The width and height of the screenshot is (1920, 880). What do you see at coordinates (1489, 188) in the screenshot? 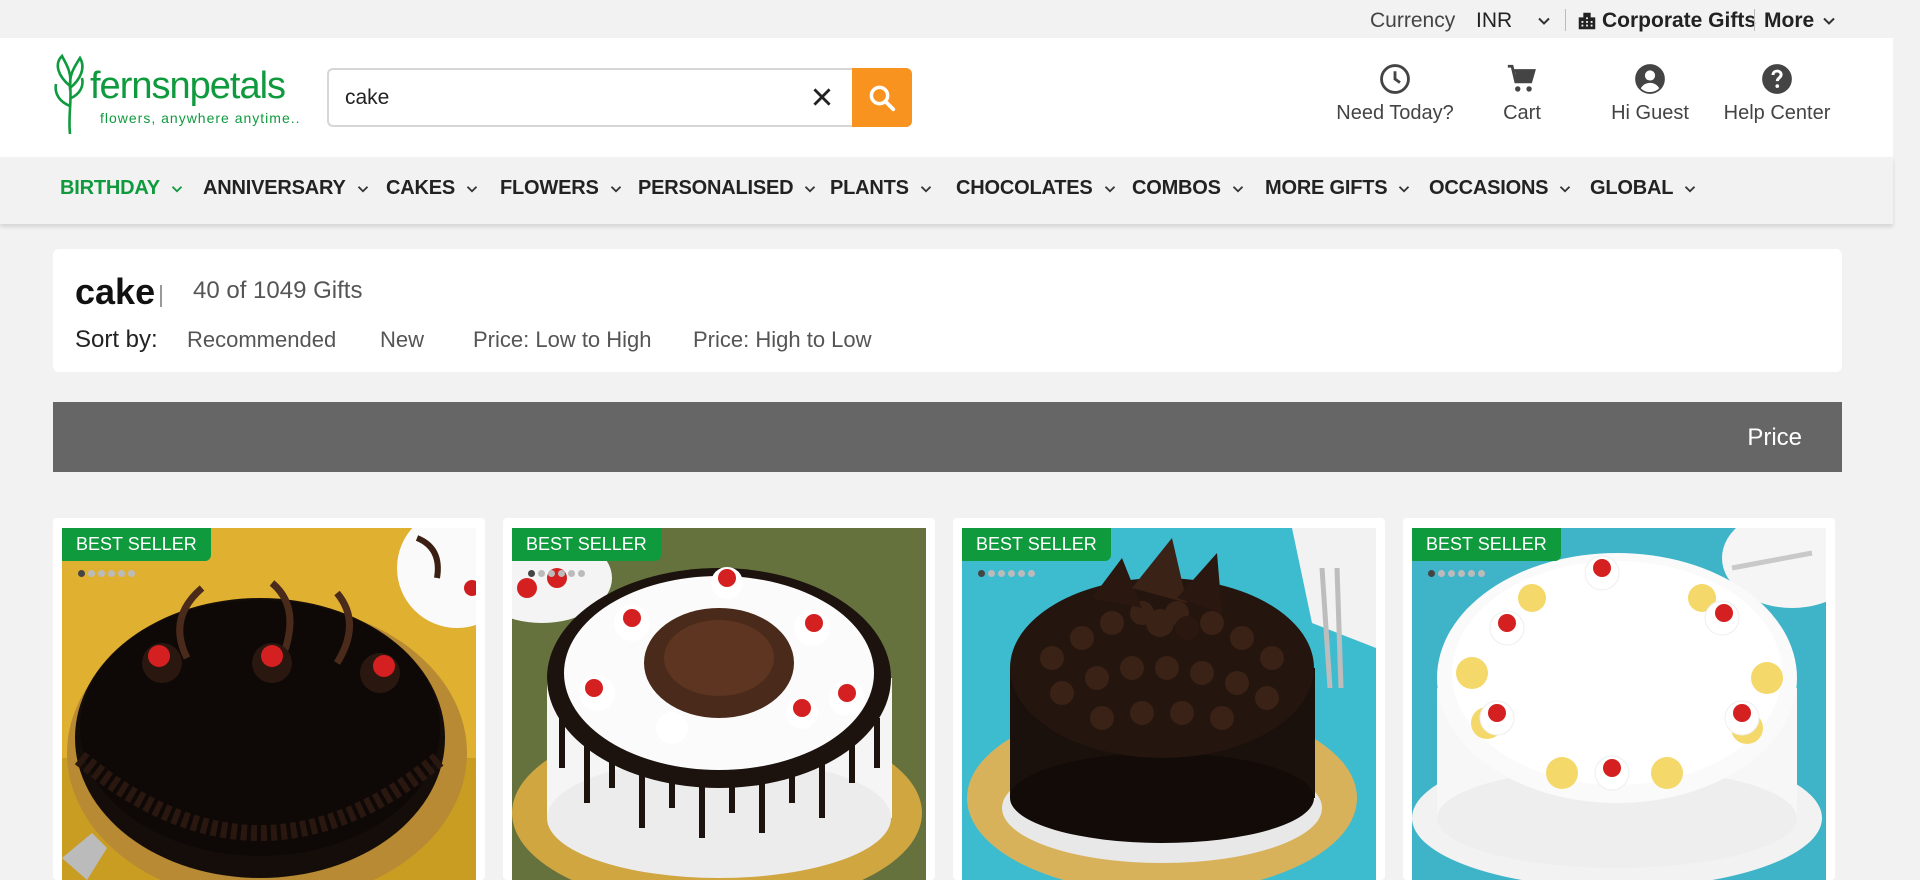
I see `nav-label: OCCASIONS` at bounding box center [1489, 188].